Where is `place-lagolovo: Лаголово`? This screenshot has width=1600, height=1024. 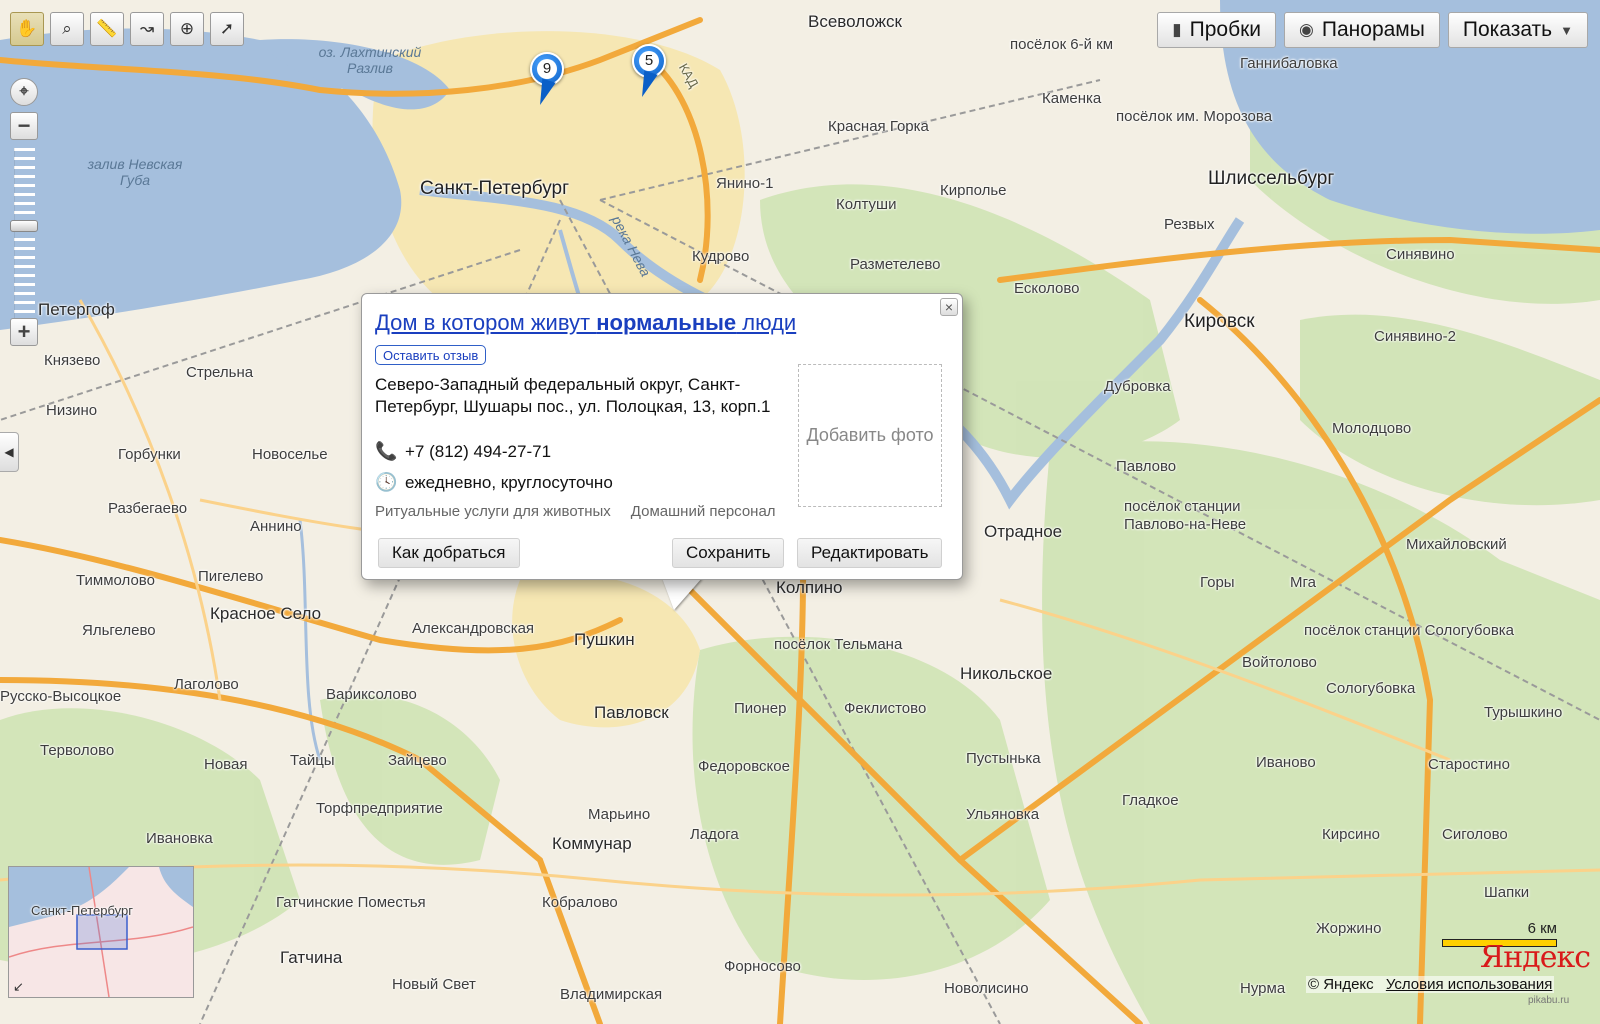
place-lagolovo: Лаголово is located at coordinates (206, 684).